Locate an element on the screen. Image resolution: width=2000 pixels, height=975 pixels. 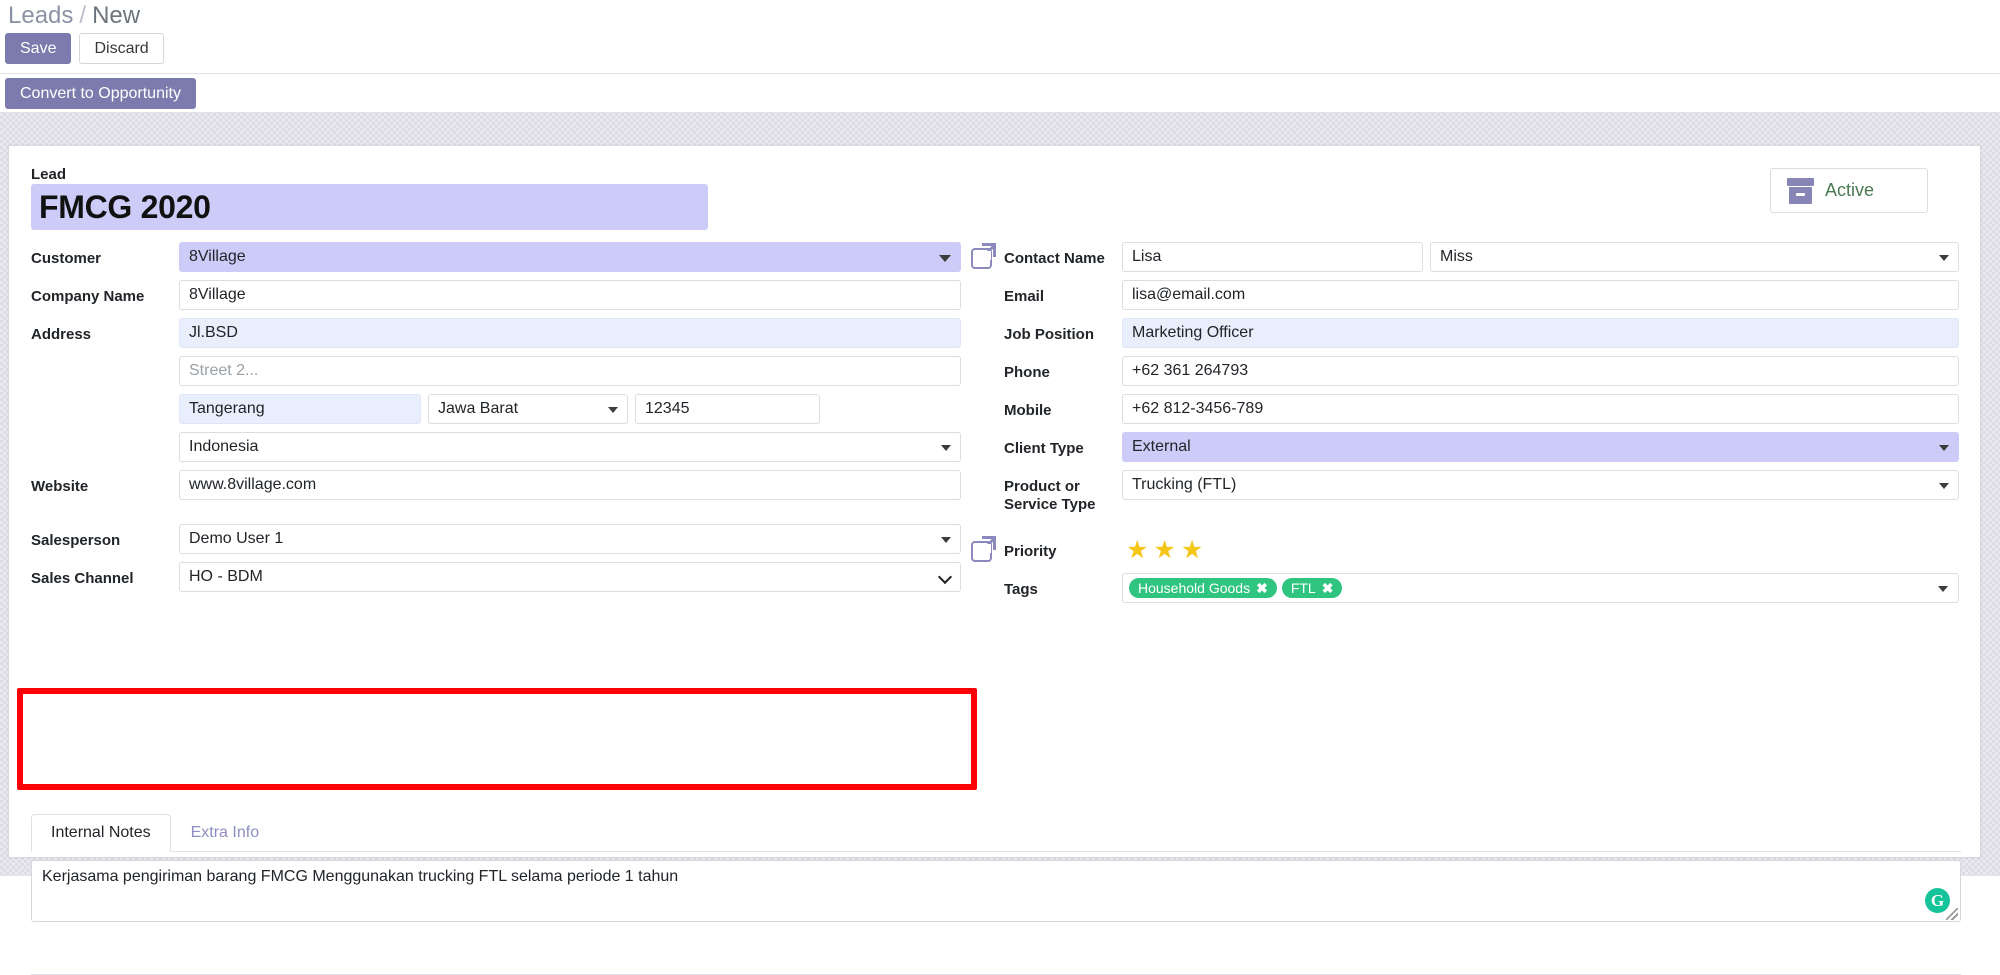
save-button: Save is located at coordinates (38, 48).